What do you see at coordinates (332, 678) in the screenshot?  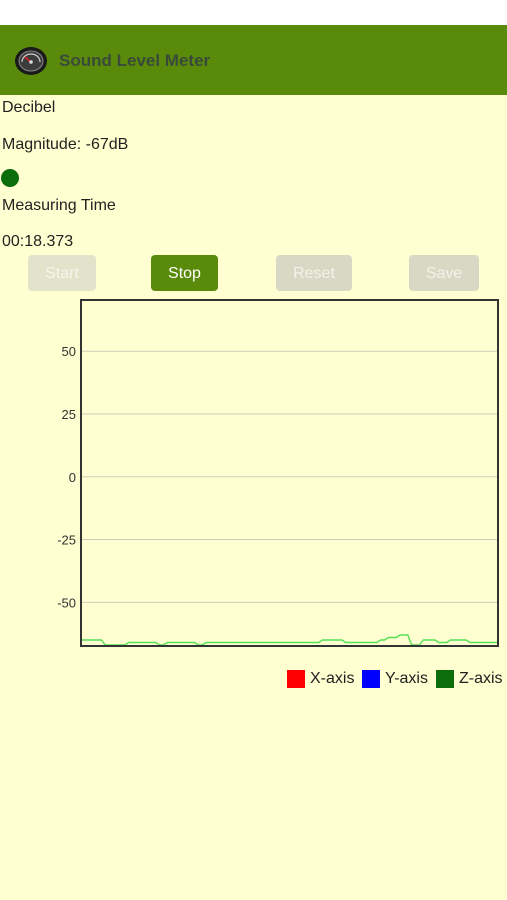 I see `x-axis-legend-label: X-axis` at bounding box center [332, 678].